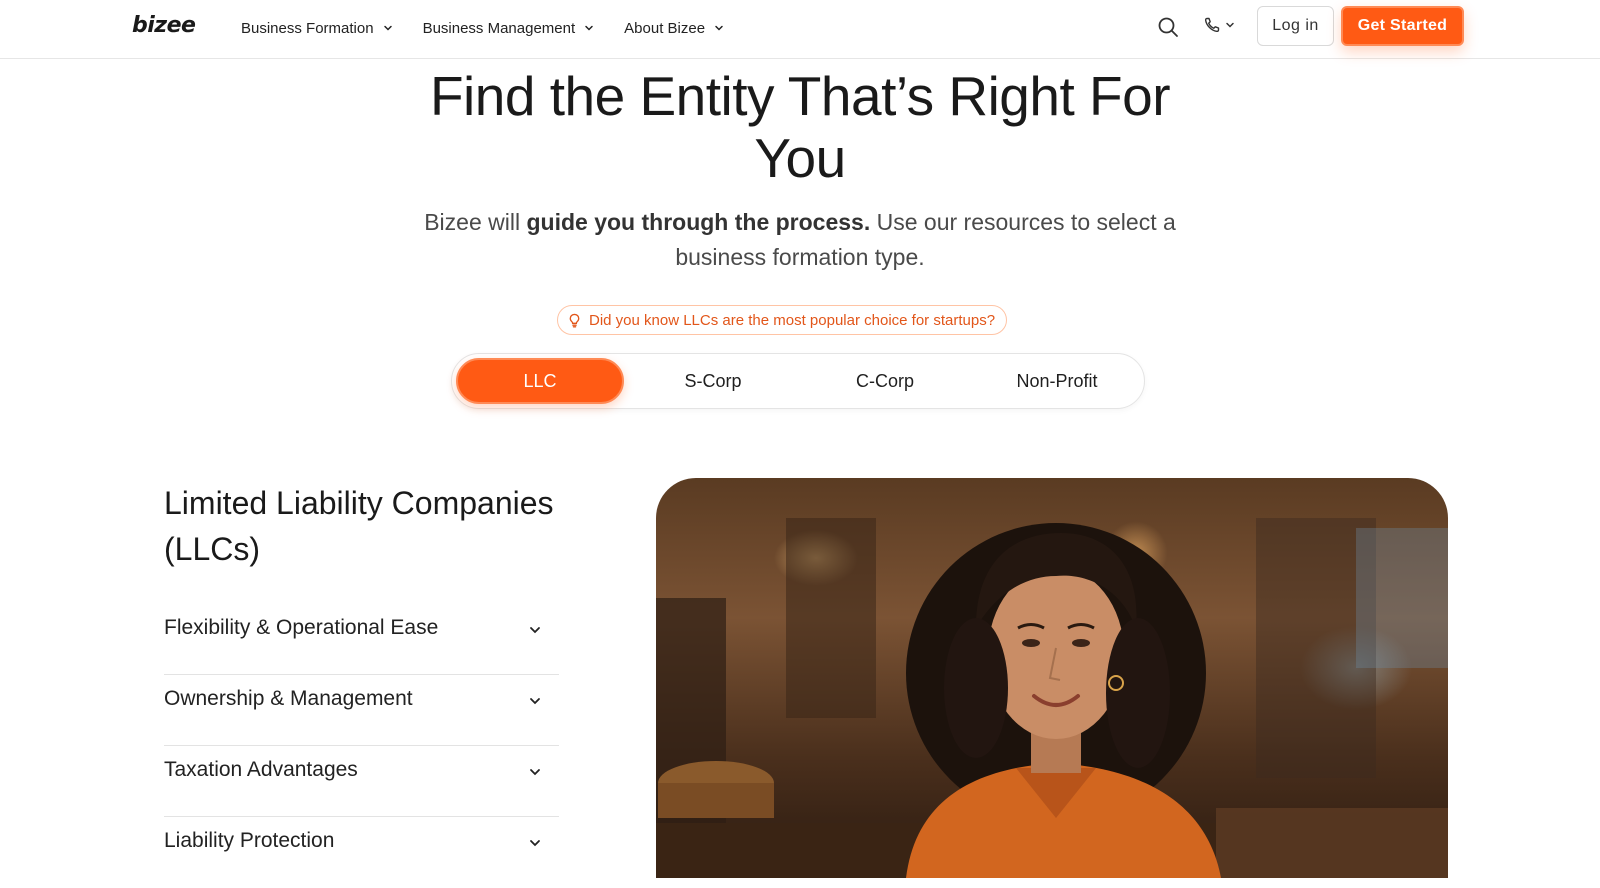 Image resolution: width=1600 pixels, height=888 pixels. I want to click on accordion-label: Flexibility & Operational Ease, so click(301, 627).